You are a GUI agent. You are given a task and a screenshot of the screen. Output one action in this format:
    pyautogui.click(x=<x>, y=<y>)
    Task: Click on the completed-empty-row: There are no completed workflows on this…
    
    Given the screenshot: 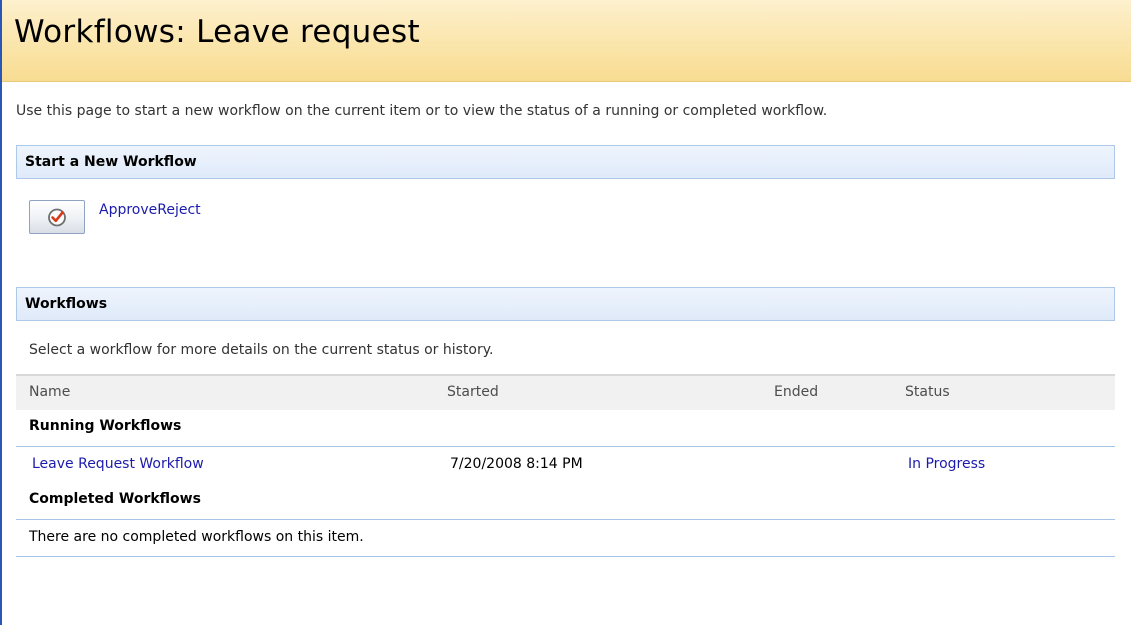 What is the action you would take?
    pyautogui.click(x=565, y=538)
    